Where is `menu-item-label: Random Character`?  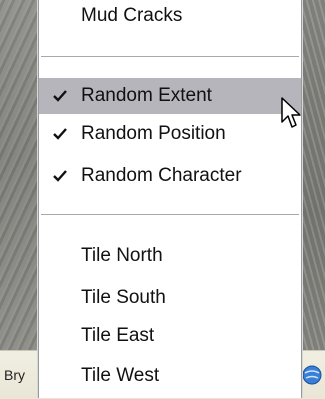 menu-item-label: Random Character is located at coordinates (161, 175).